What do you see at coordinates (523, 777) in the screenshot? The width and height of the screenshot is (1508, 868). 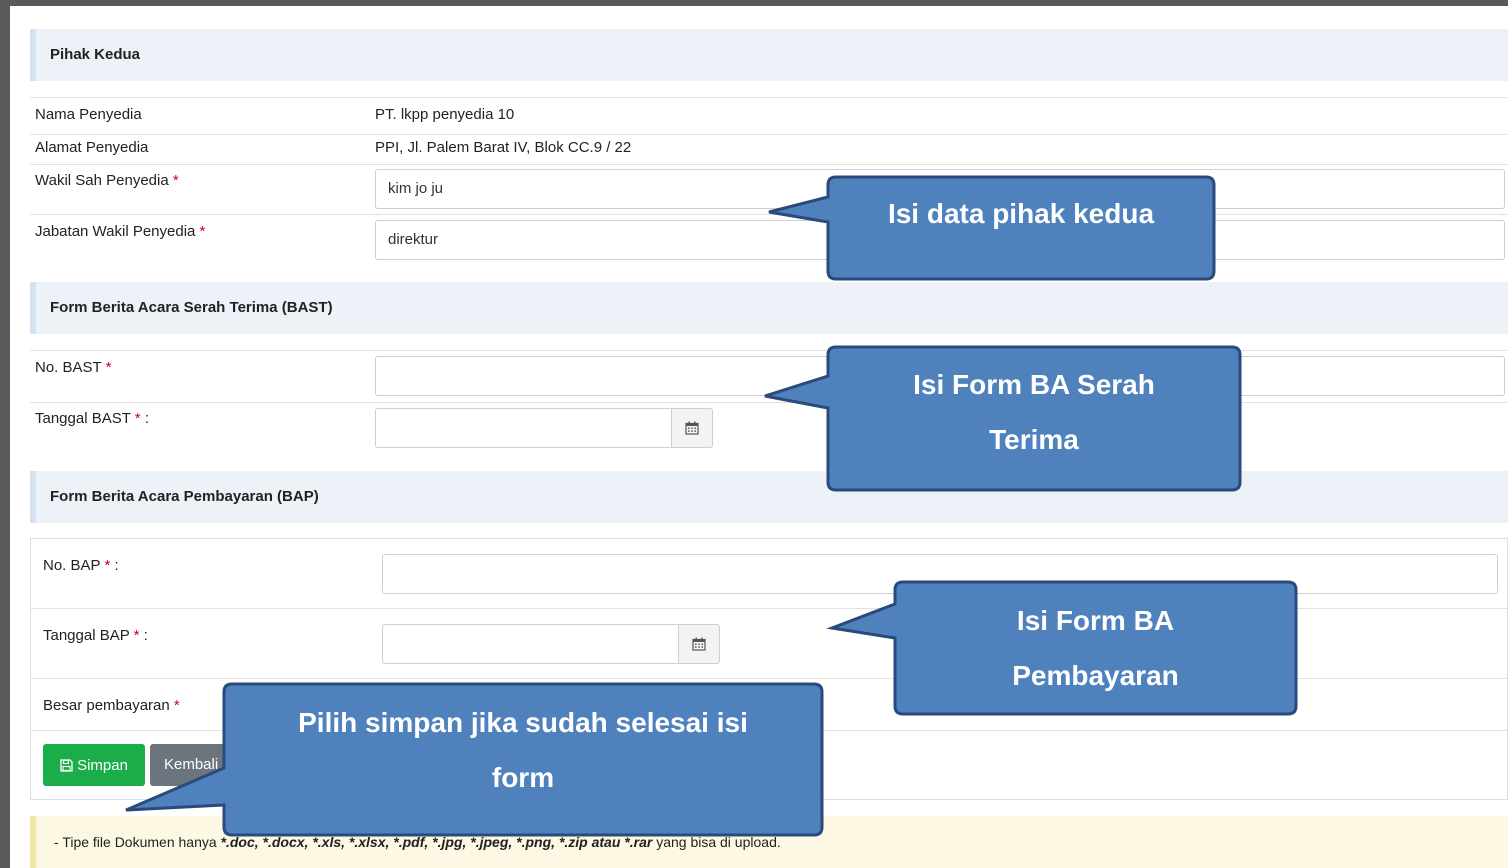 I see `callout-simpan-text-line2: form` at bounding box center [523, 777].